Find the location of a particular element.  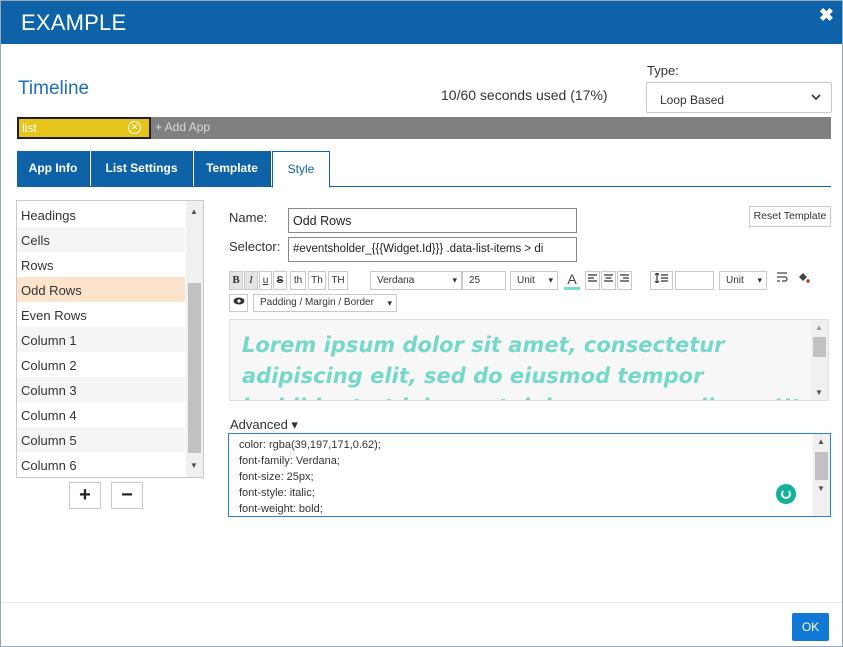

reset-template-button: Reset Template is located at coordinates (790, 216).